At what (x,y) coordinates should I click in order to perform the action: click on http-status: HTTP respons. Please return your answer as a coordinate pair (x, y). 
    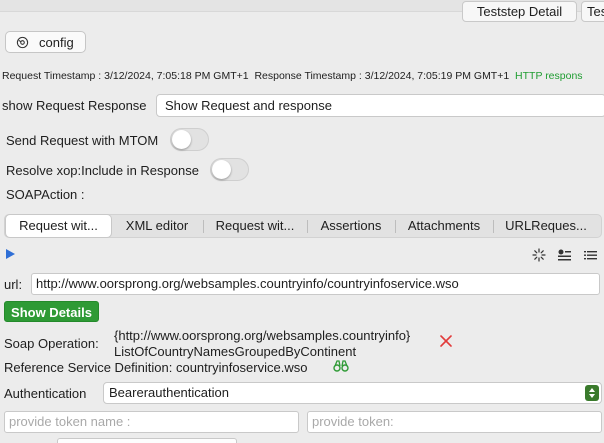
    Looking at the image, I should click on (549, 76).